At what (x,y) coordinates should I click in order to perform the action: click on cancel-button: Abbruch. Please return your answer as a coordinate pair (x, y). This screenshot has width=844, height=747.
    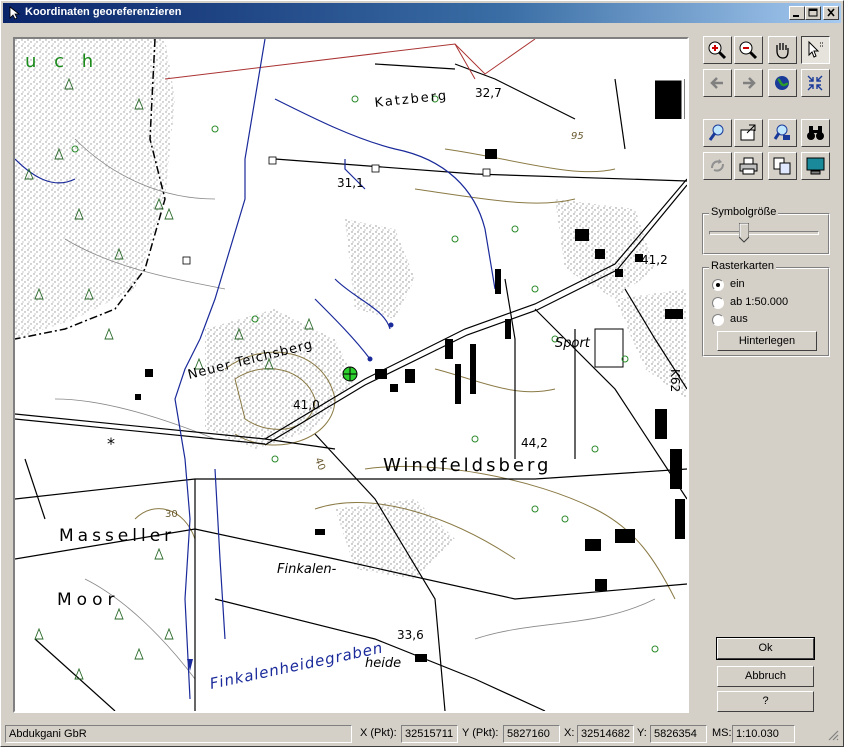
    Looking at the image, I should click on (765, 676).